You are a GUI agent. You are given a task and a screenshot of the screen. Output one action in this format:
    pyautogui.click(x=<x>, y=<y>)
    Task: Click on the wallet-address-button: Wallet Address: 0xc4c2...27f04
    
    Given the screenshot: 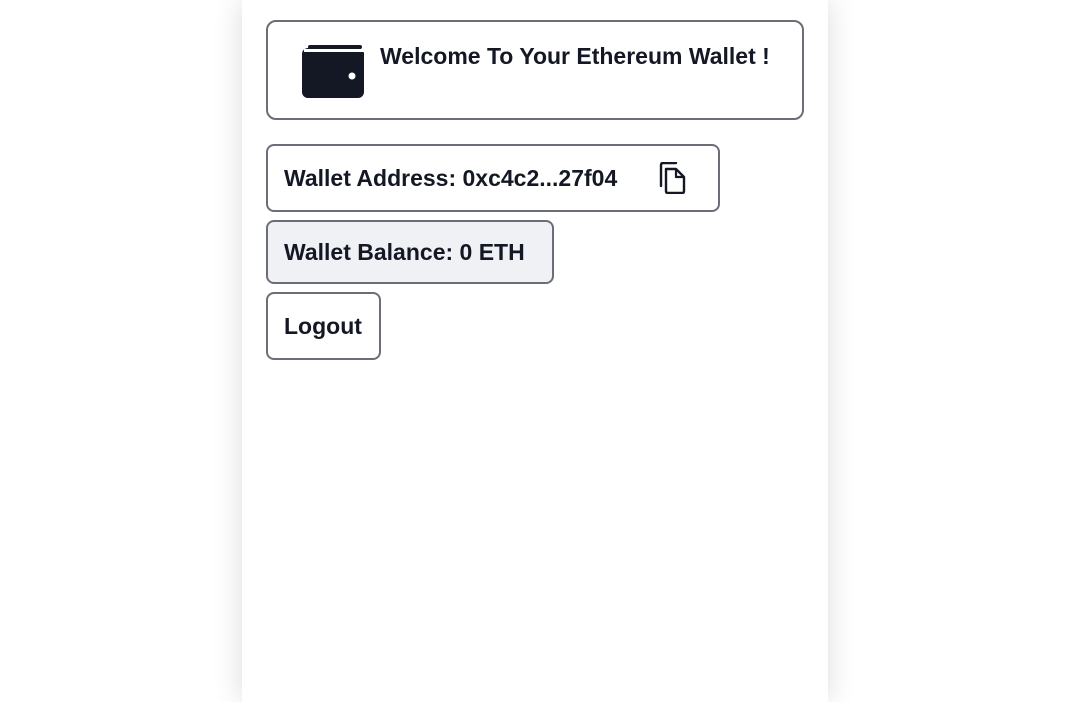 What is the action you would take?
    pyautogui.click(x=493, y=178)
    